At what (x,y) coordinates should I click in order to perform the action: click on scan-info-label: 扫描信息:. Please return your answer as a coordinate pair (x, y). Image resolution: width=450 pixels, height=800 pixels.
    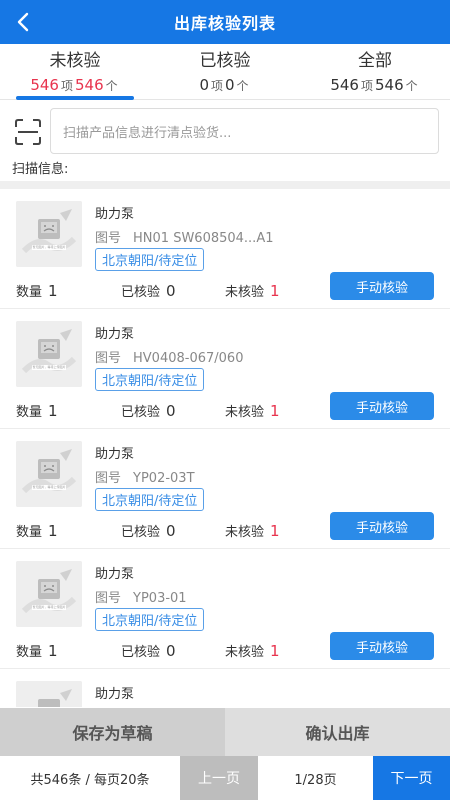
    Looking at the image, I should click on (40, 169).